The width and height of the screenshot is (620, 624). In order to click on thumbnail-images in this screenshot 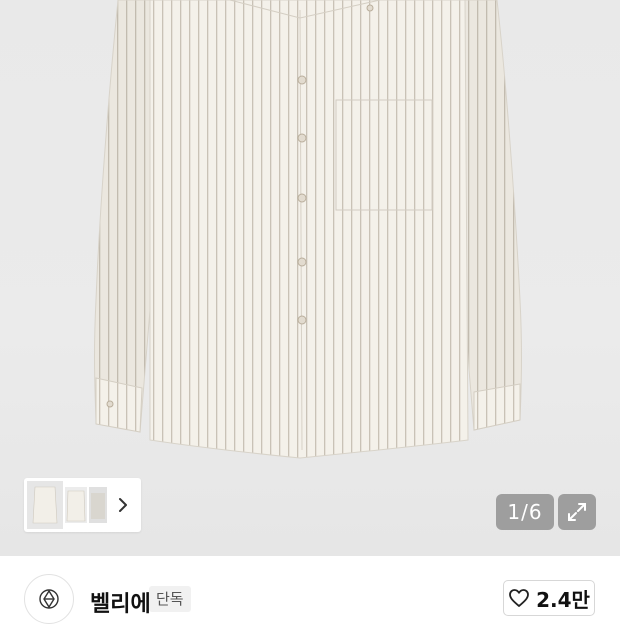, I will do `click(68, 505)`.